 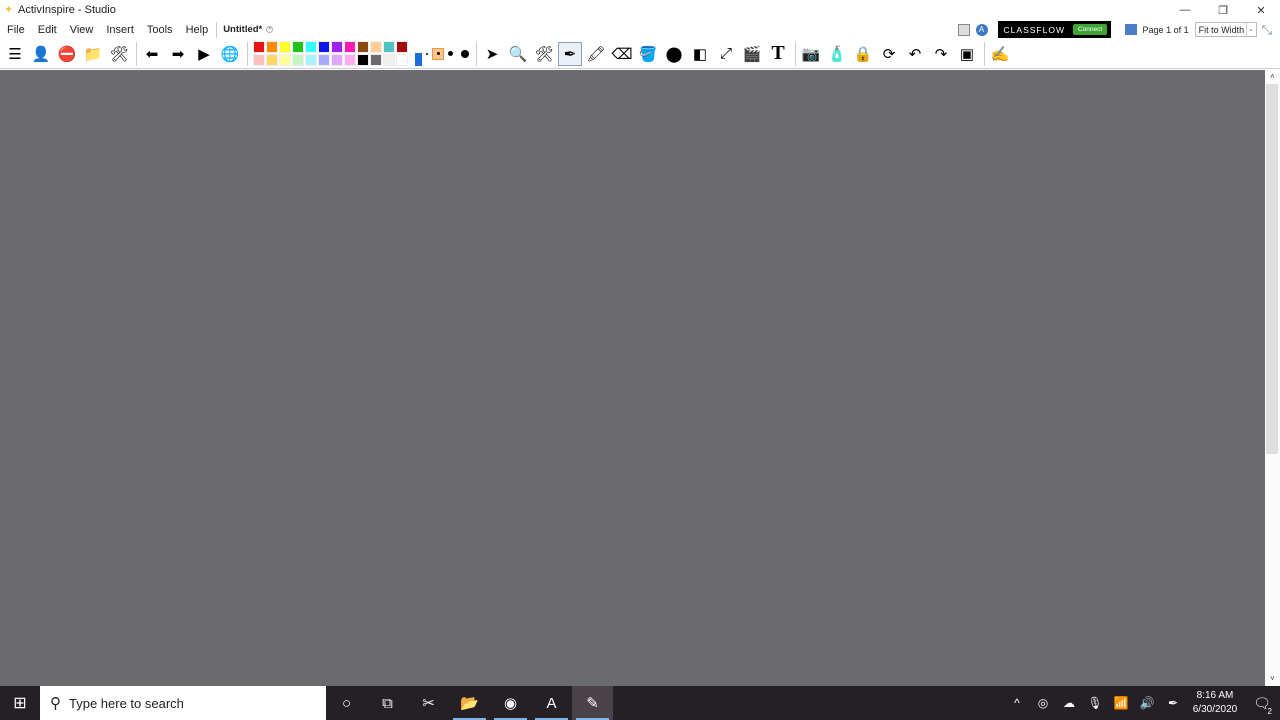 What do you see at coordinates (889, 54) in the screenshot?
I see `reset-page-icon: ⟳` at bounding box center [889, 54].